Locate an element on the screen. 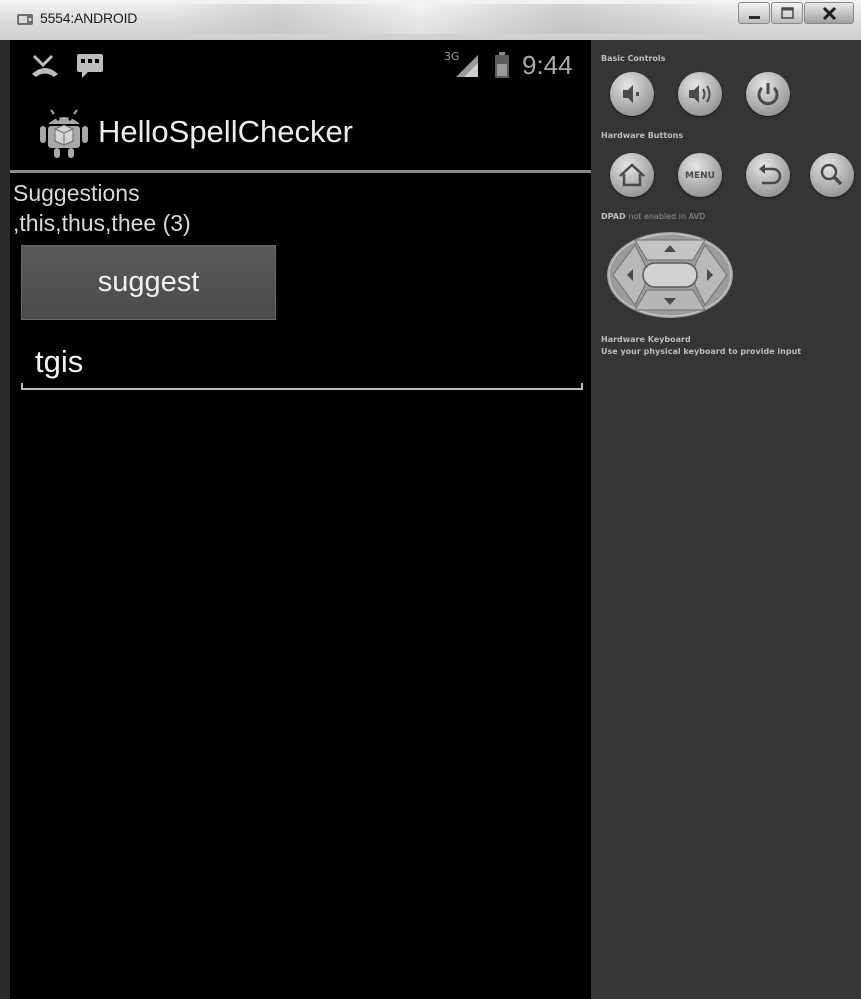 The height and width of the screenshot is (999, 861). back-button is located at coordinates (768, 175).